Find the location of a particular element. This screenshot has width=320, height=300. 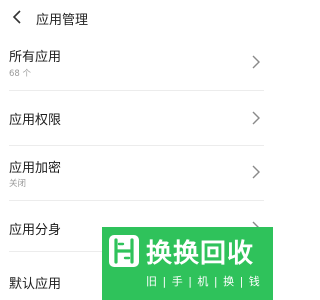

row-label: 应用分身 is located at coordinates (35, 230).